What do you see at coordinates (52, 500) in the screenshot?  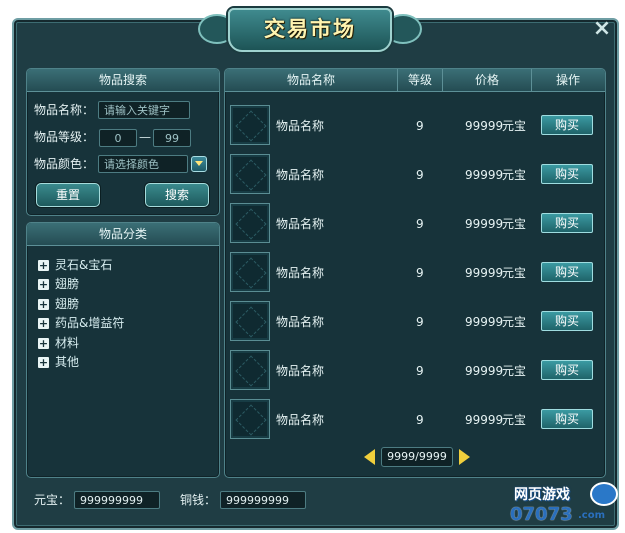 I see `yuanbao-label: 元宝：` at bounding box center [52, 500].